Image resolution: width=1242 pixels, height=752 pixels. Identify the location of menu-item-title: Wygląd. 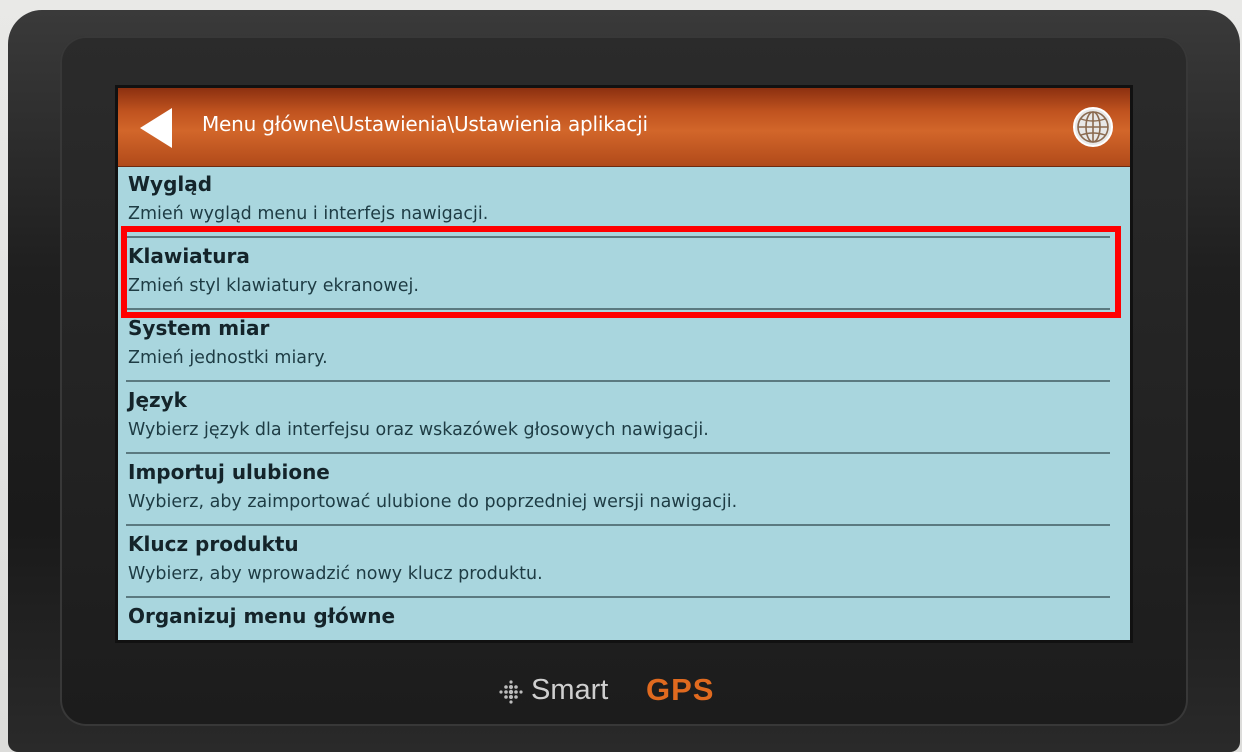
(170, 184).